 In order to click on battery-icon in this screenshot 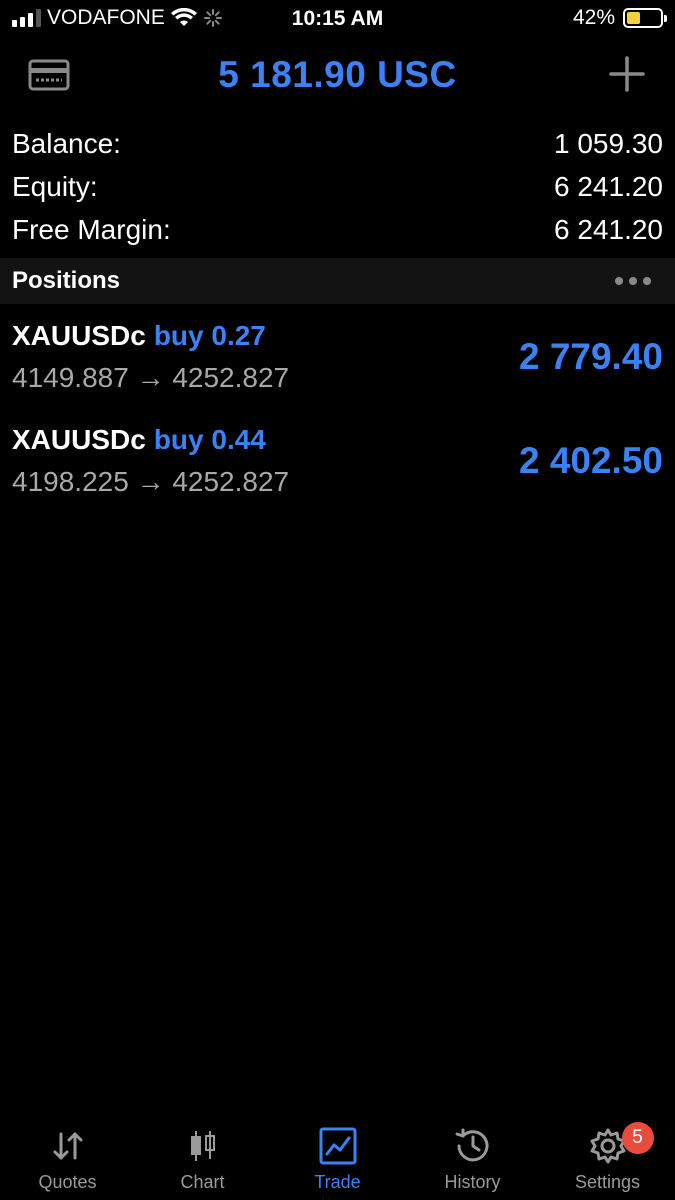, I will do `click(645, 18)`.